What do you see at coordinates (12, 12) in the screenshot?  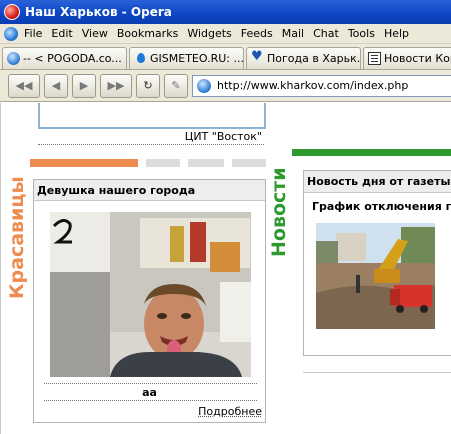 I see `opera-logo-icon` at bounding box center [12, 12].